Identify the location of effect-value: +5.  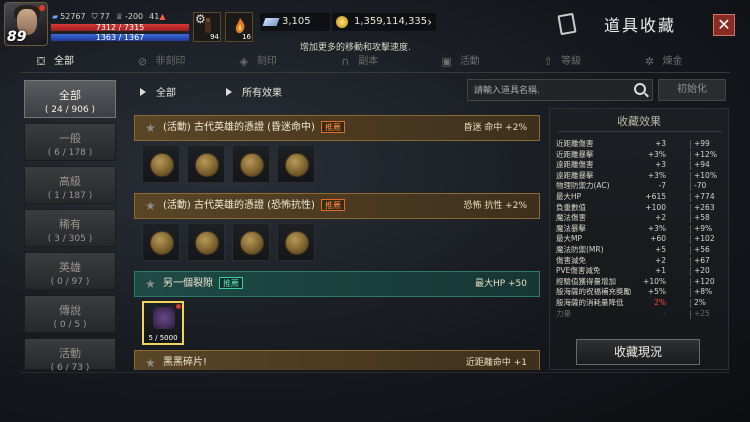
(660, 249).